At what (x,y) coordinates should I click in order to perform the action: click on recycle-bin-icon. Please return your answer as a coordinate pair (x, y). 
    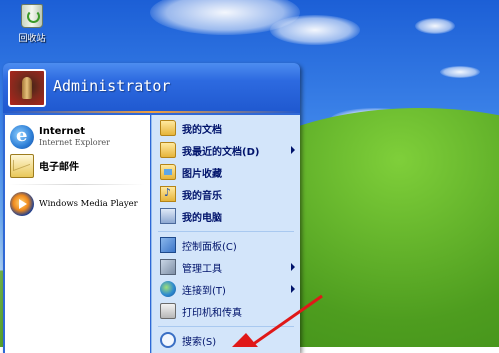
    Looking at the image, I should click on (32, 16).